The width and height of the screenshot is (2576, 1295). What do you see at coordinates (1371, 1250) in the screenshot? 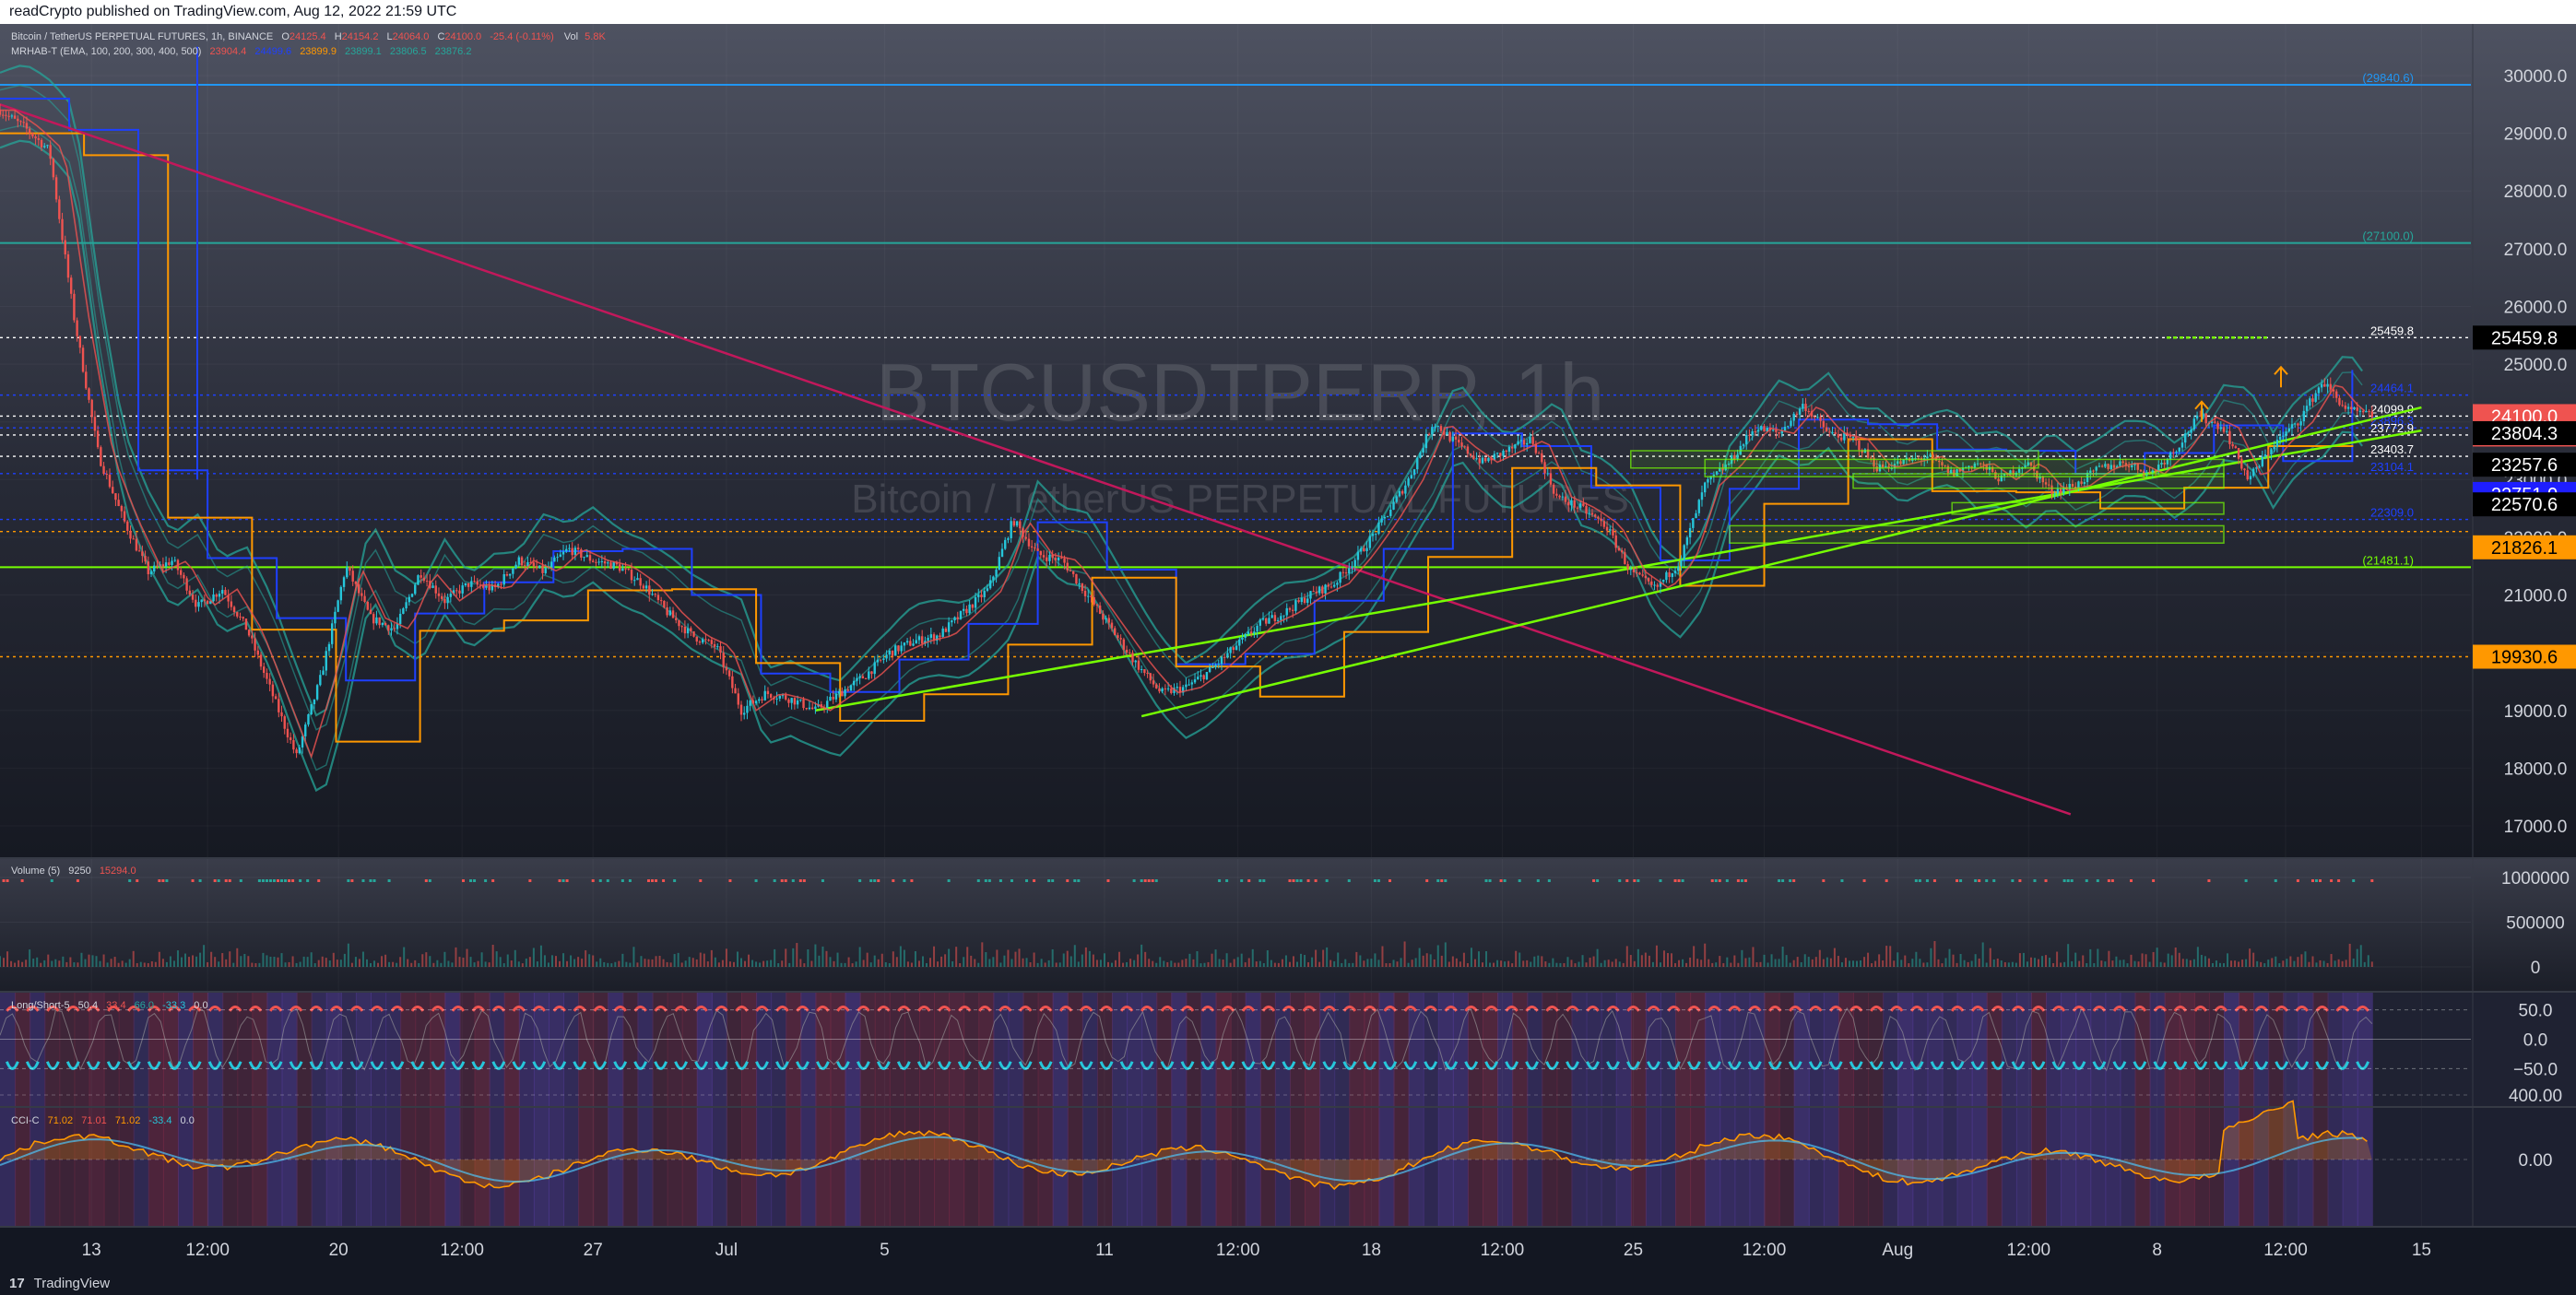
I see `time-tick-9: 18` at bounding box center [1371, 1250].